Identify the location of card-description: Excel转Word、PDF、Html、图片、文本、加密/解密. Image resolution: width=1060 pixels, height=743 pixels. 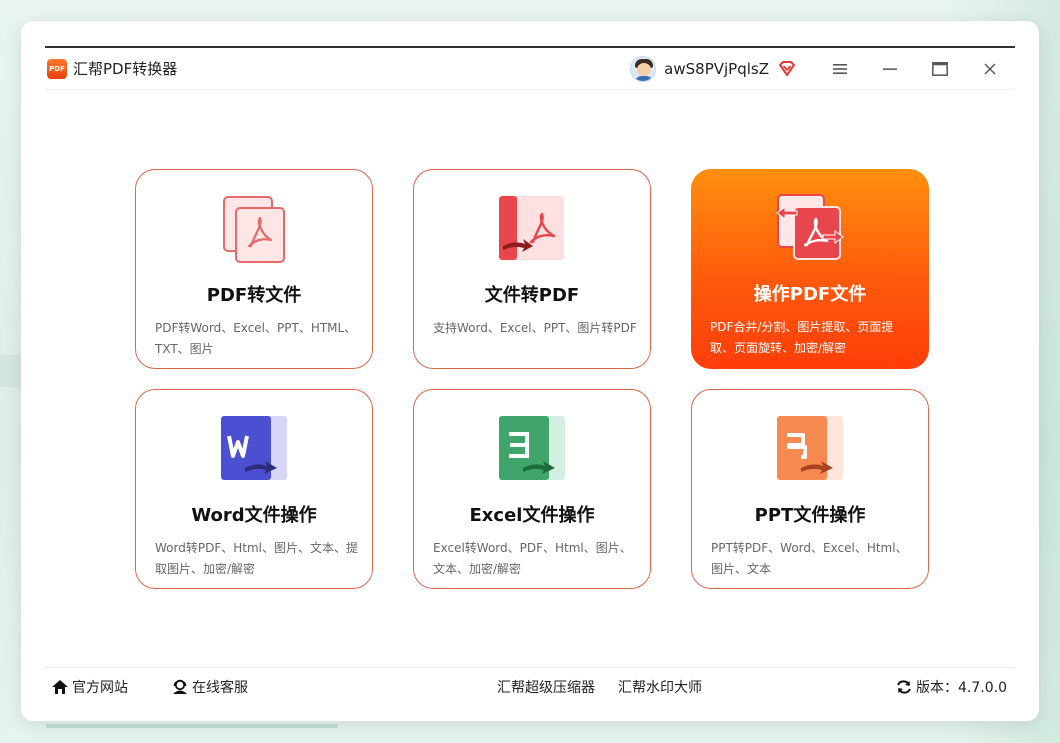
(532, 558).